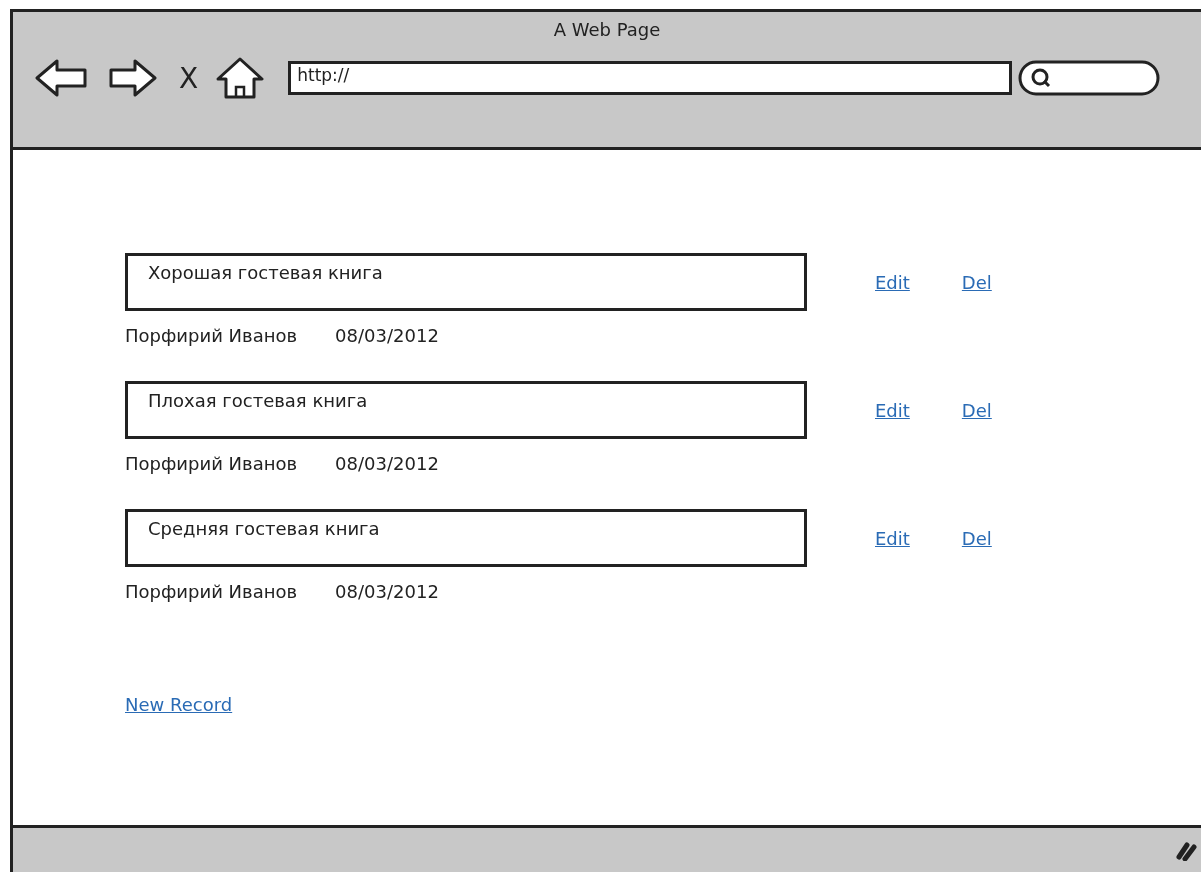 Image resolution: width=1201 pixels, height=875 pixels. What do you see at coordinates (61, 78) in the screenshot?
I see `back-icon` at bounding box center [61, 78].